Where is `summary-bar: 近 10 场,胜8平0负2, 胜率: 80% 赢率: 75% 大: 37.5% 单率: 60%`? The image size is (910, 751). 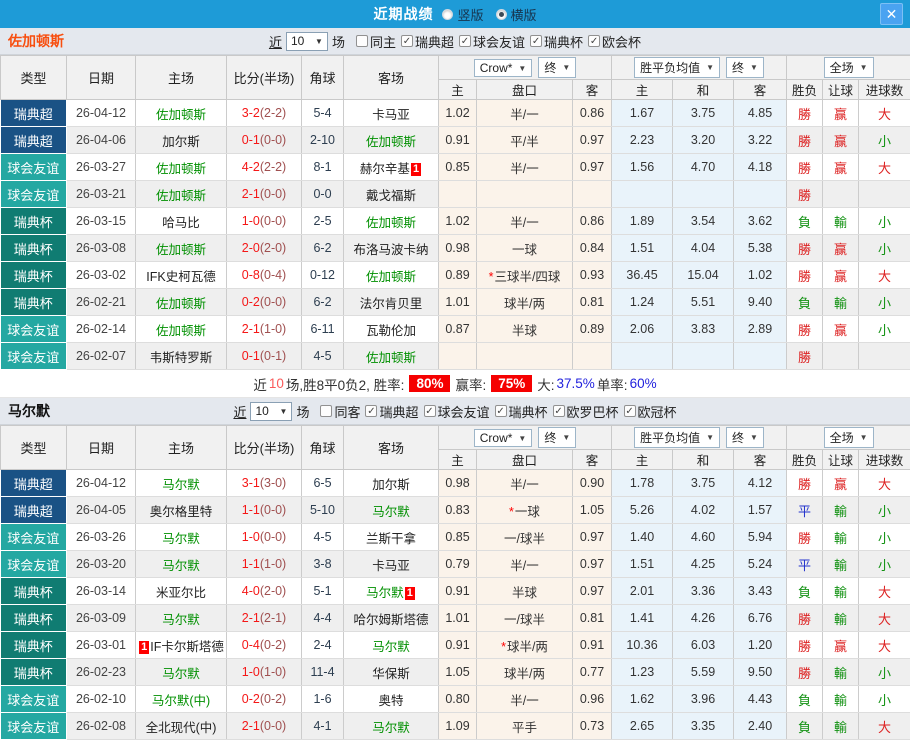
summary-bar: 近 10 场,胜8平0负2, 胜率: 80% 赢率: 75% 大: 37.5% 单率: 60% is located at coordinates (455, 384).